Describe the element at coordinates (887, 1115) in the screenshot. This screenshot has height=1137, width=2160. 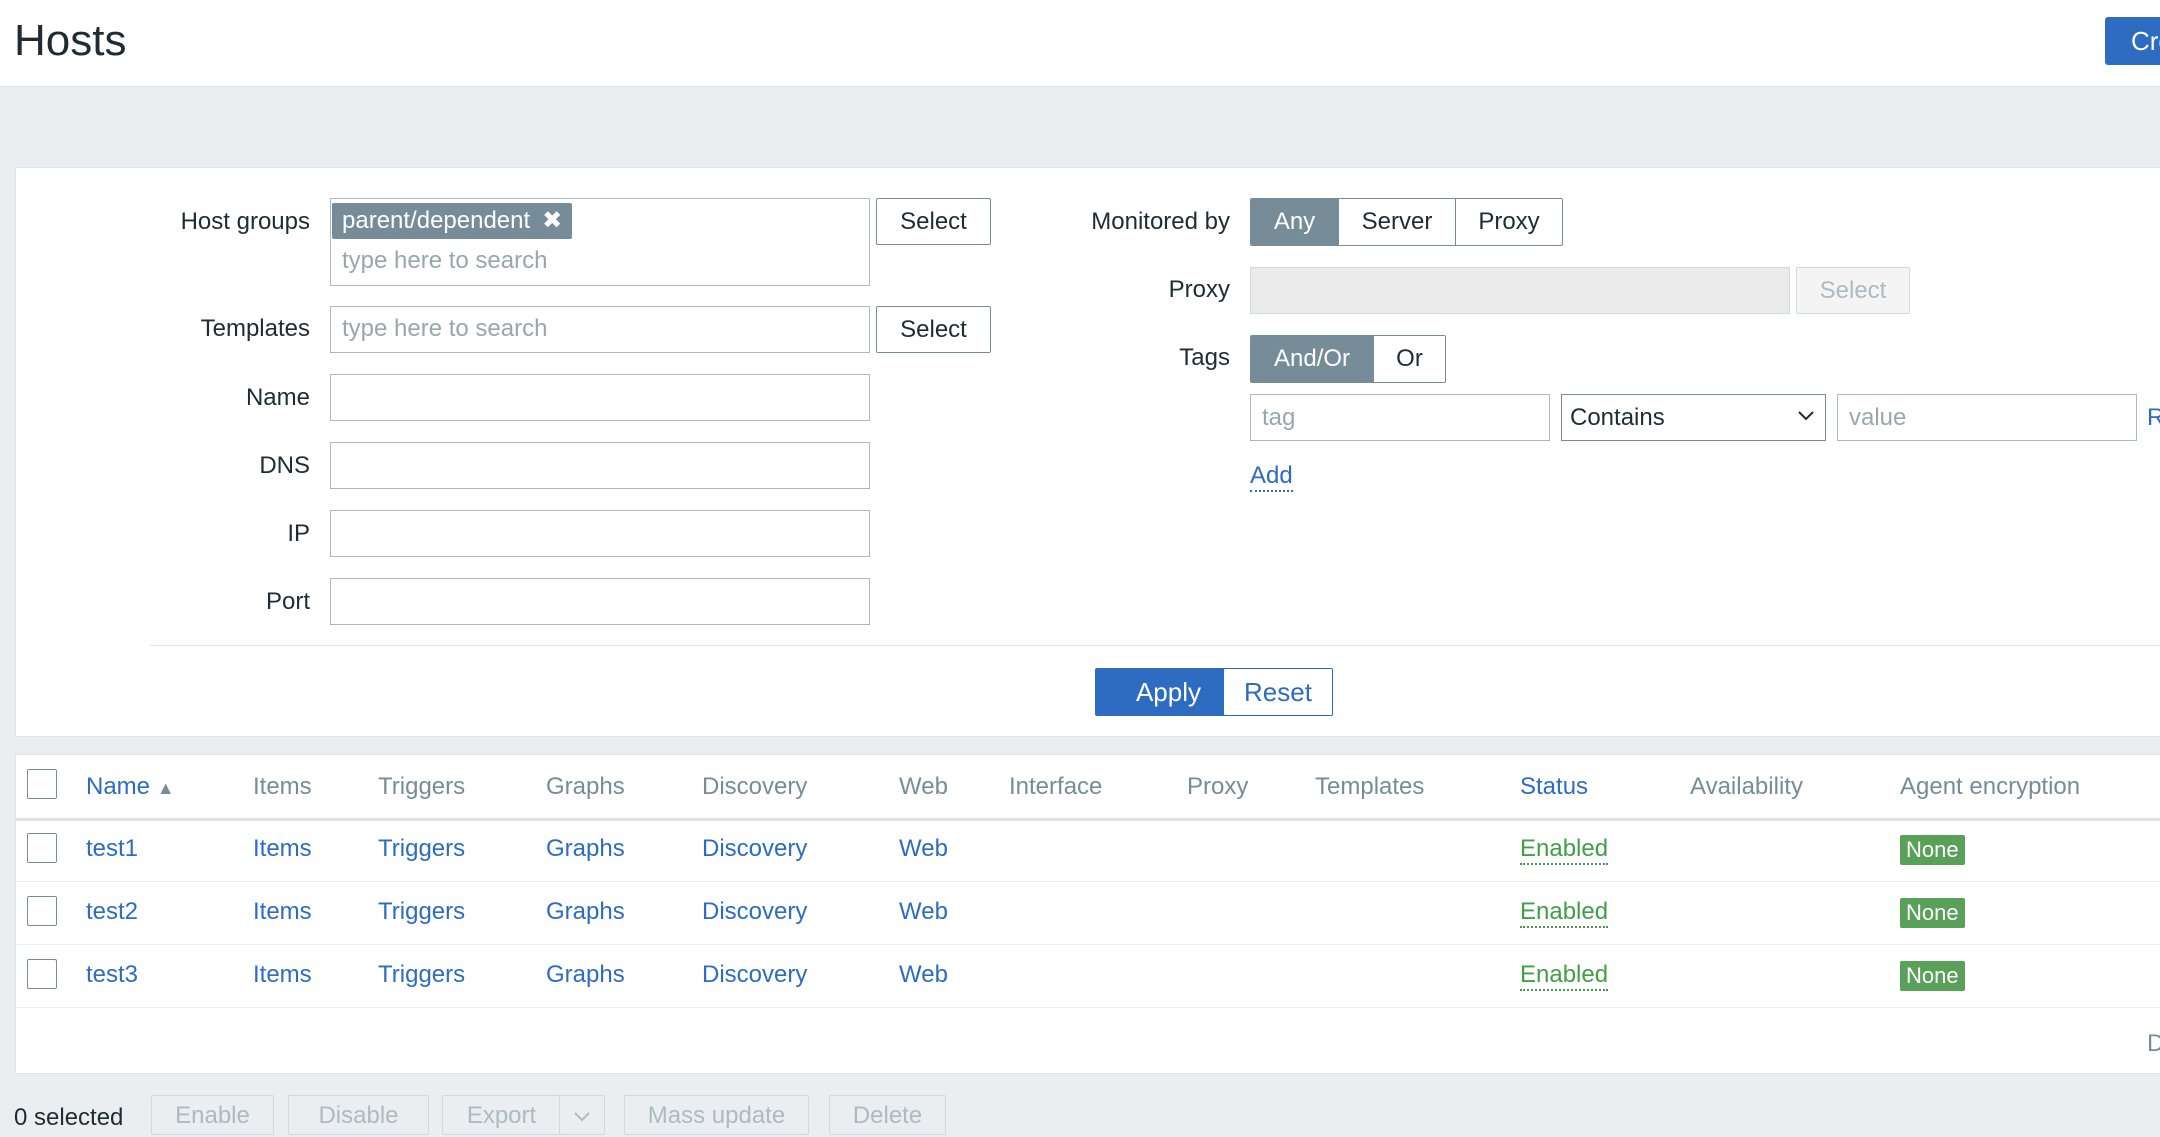
I see `delete-button: Delete` at that location.